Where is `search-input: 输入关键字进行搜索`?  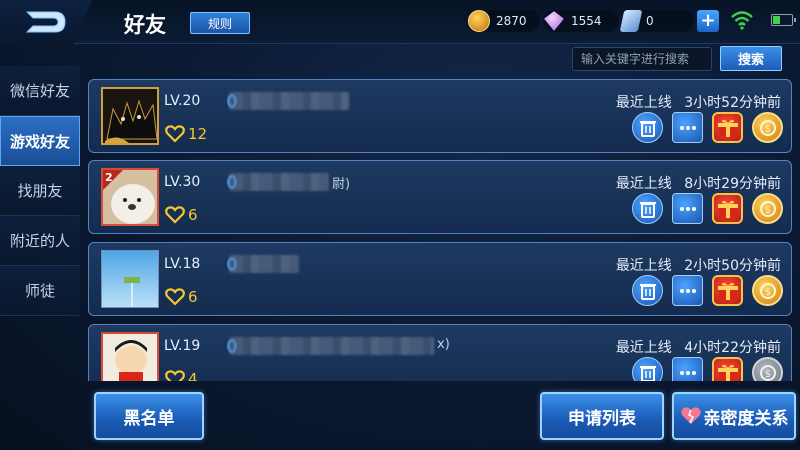
search-input: 输入关键字进行搜索 is located at coordinates (642, 59).